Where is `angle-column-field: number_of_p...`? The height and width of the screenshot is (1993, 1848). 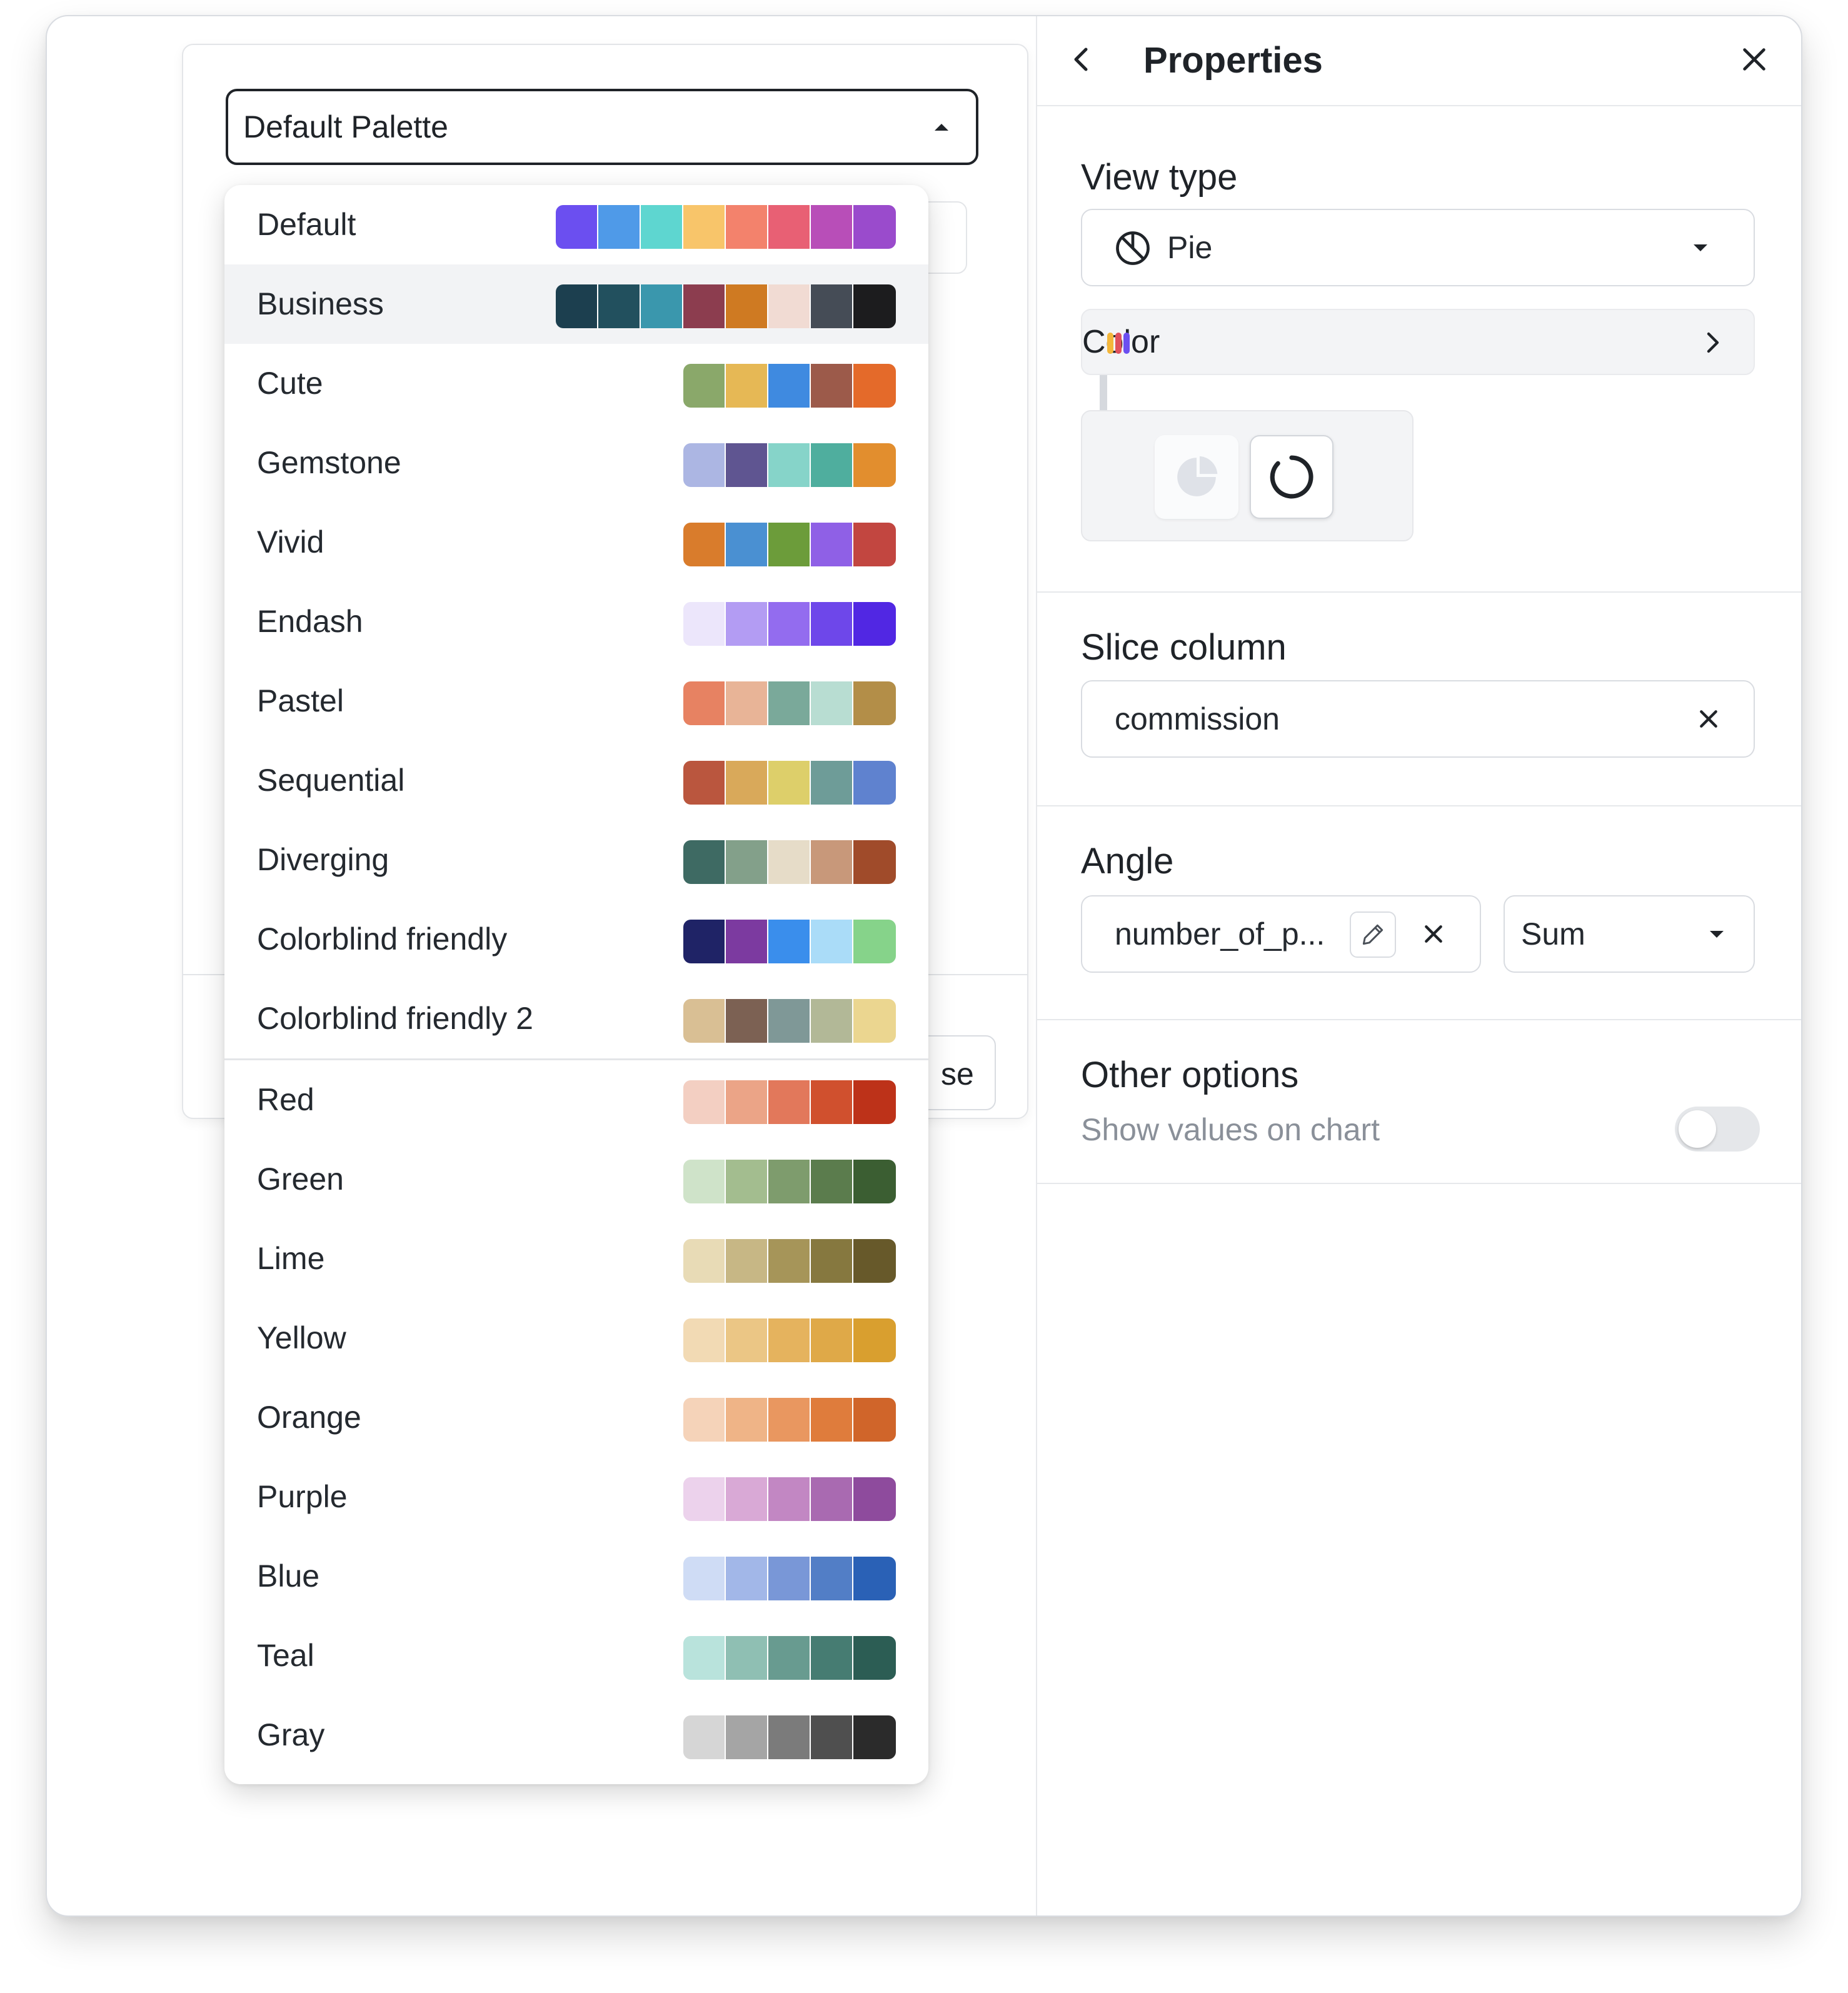
angle-column-field: number_of_p... is located at coordinates (1281, 934).